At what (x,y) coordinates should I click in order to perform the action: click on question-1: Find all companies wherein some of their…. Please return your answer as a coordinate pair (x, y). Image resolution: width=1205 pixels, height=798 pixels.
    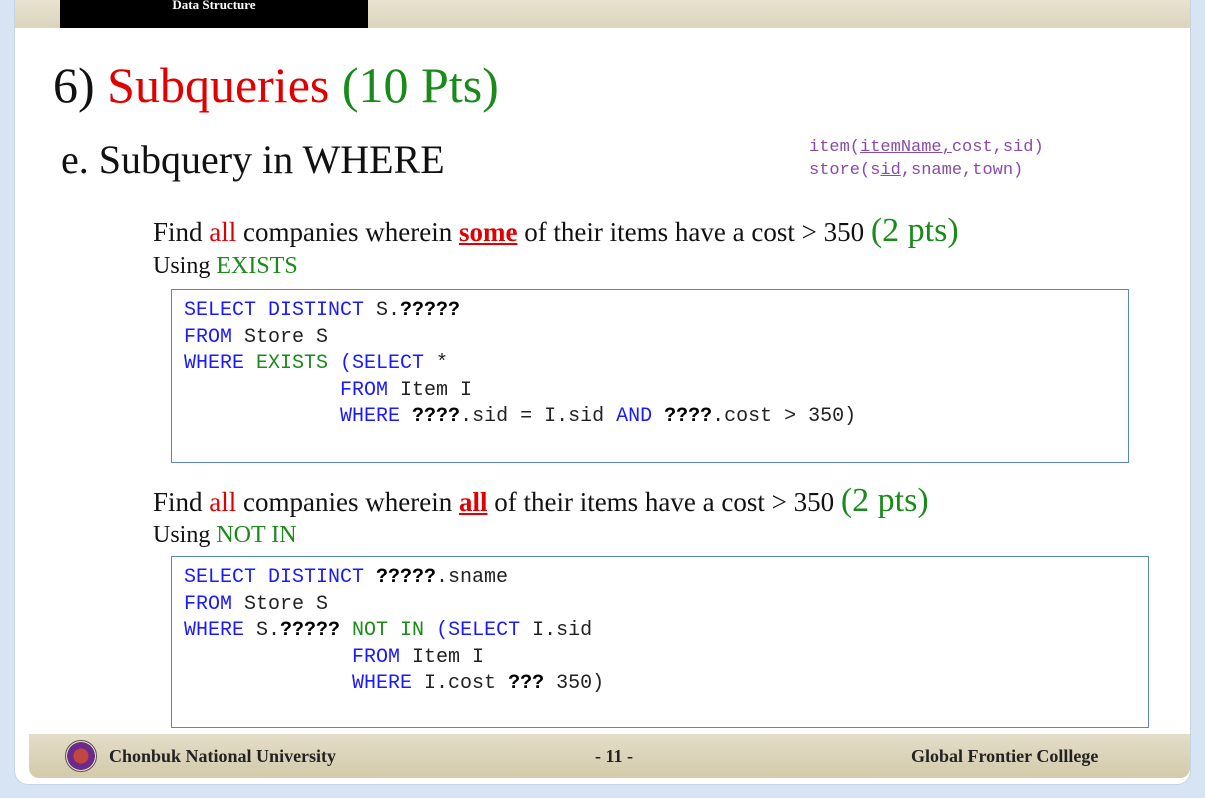
    Looking at the image, I should click on (556, 230).